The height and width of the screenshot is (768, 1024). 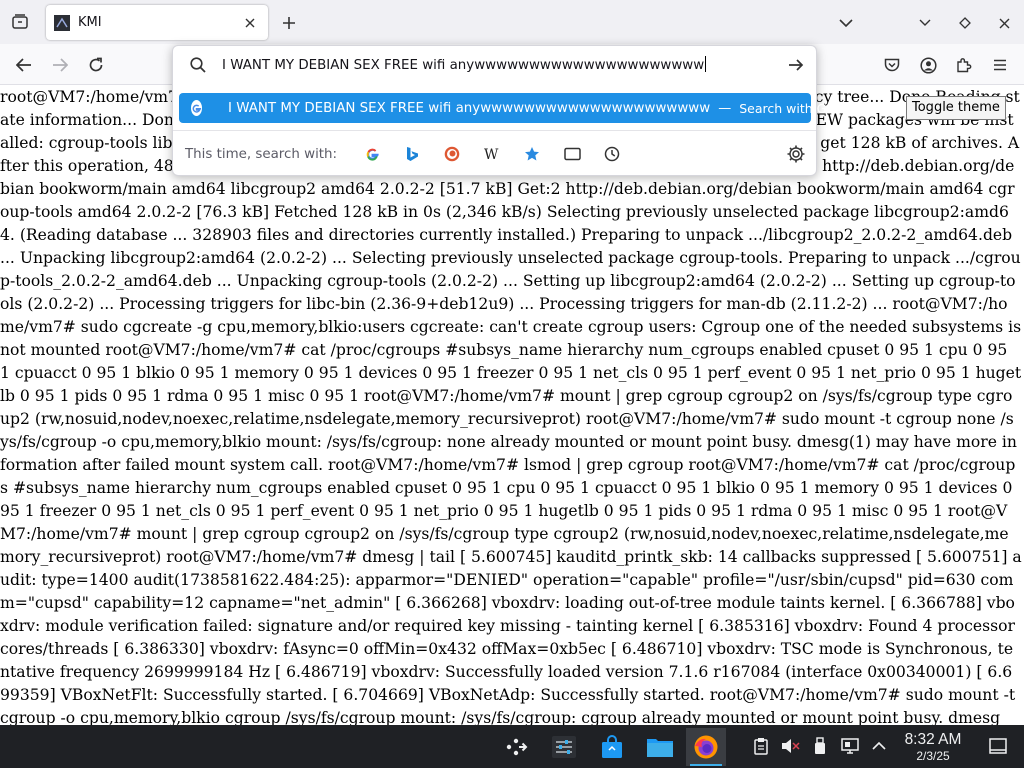 I want to click on tabs-engine-button, so click(x=572, y=154).